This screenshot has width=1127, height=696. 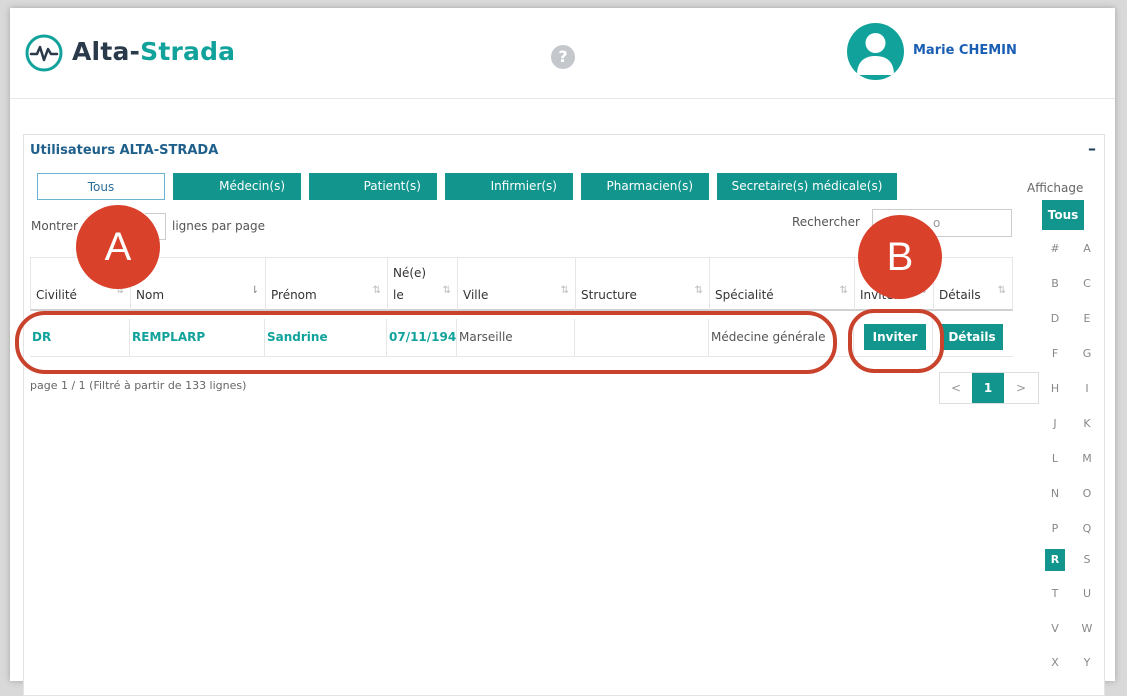 I want to click on alpha-letter-w: W, so click(x=1087, y=629).